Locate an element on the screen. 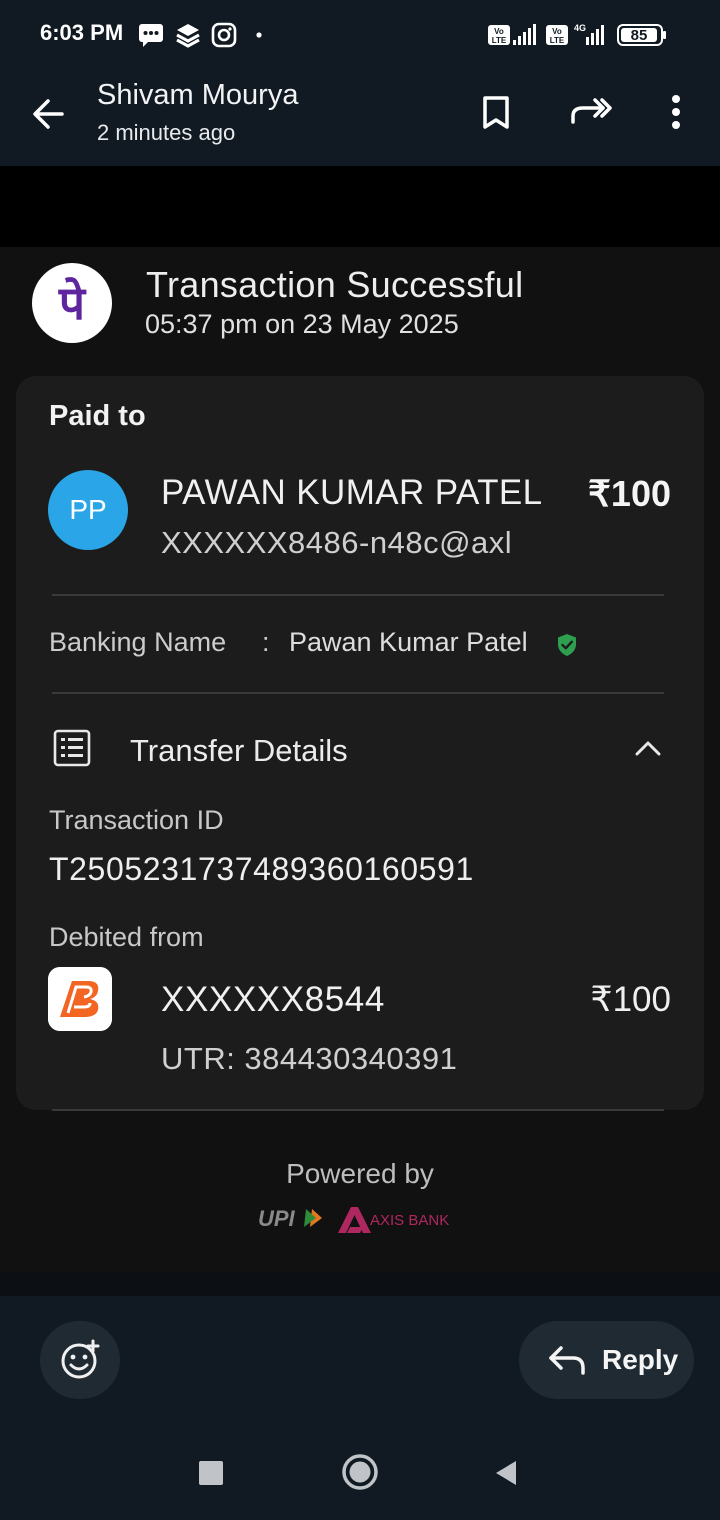  transfer-details-label: Transfer Details is located at coordinates (239, 750).